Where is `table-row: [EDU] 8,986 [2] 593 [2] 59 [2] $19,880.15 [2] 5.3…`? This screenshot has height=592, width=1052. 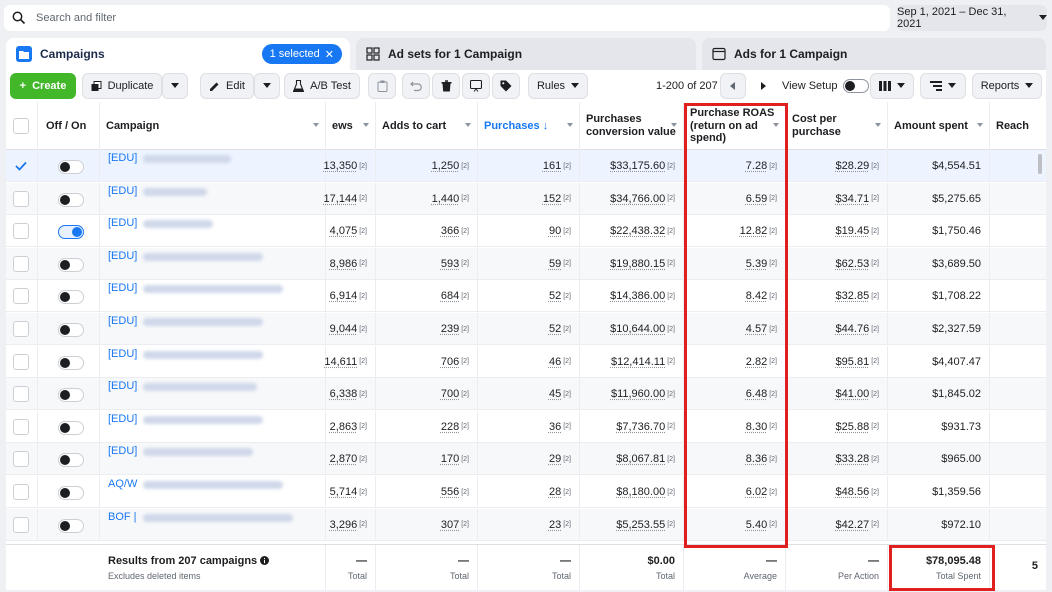
table-row: [EDU] 8,986 [2] 593 [2] 59 [2] $19,880.15 [2] 5.3… is located at coordinates (526, 263).